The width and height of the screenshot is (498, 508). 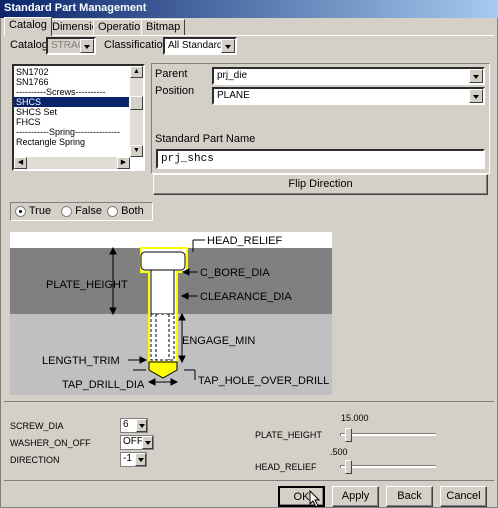 I want to click on washer-on-off-select: OFF, so click(x=137, y=442).